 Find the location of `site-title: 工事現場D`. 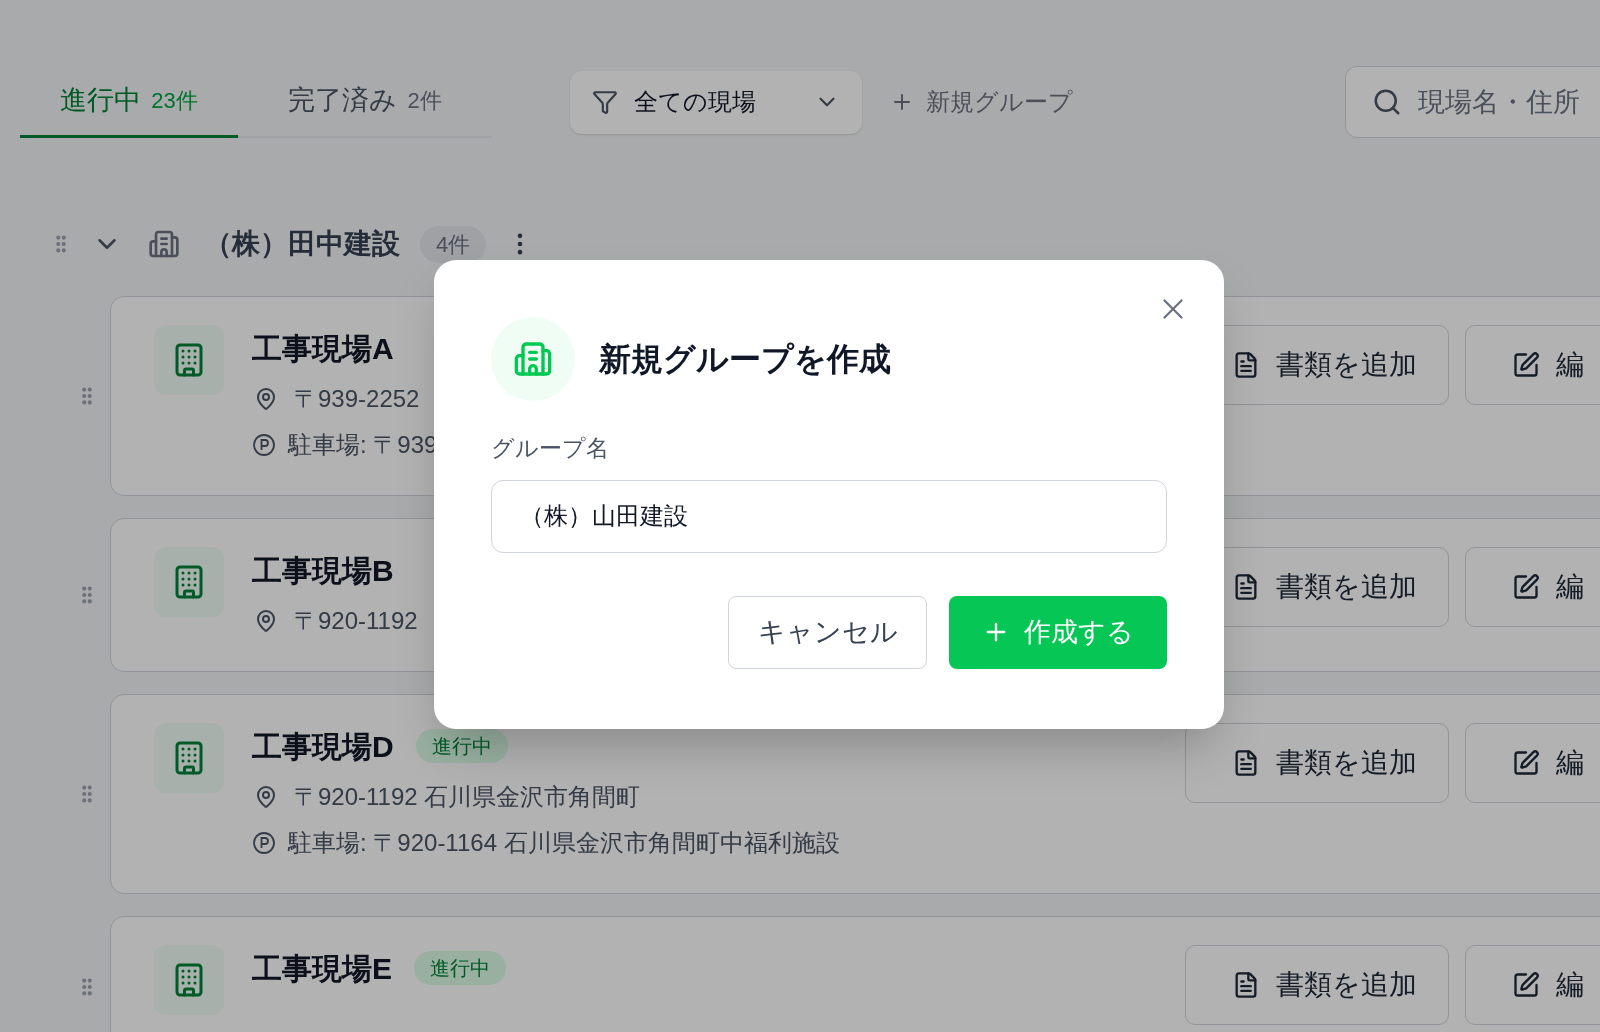

site-title: 工事現場D is located at coordinates (323, 746).